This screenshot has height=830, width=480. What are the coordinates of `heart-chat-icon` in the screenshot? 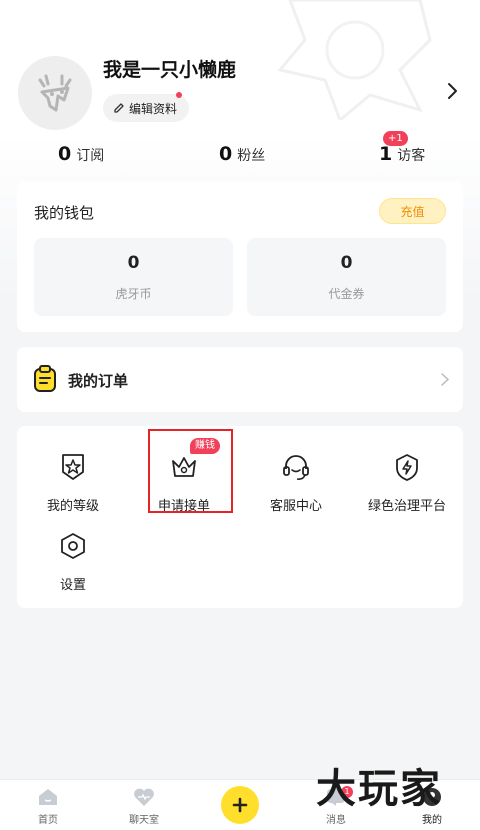 It's located at (144, 797).